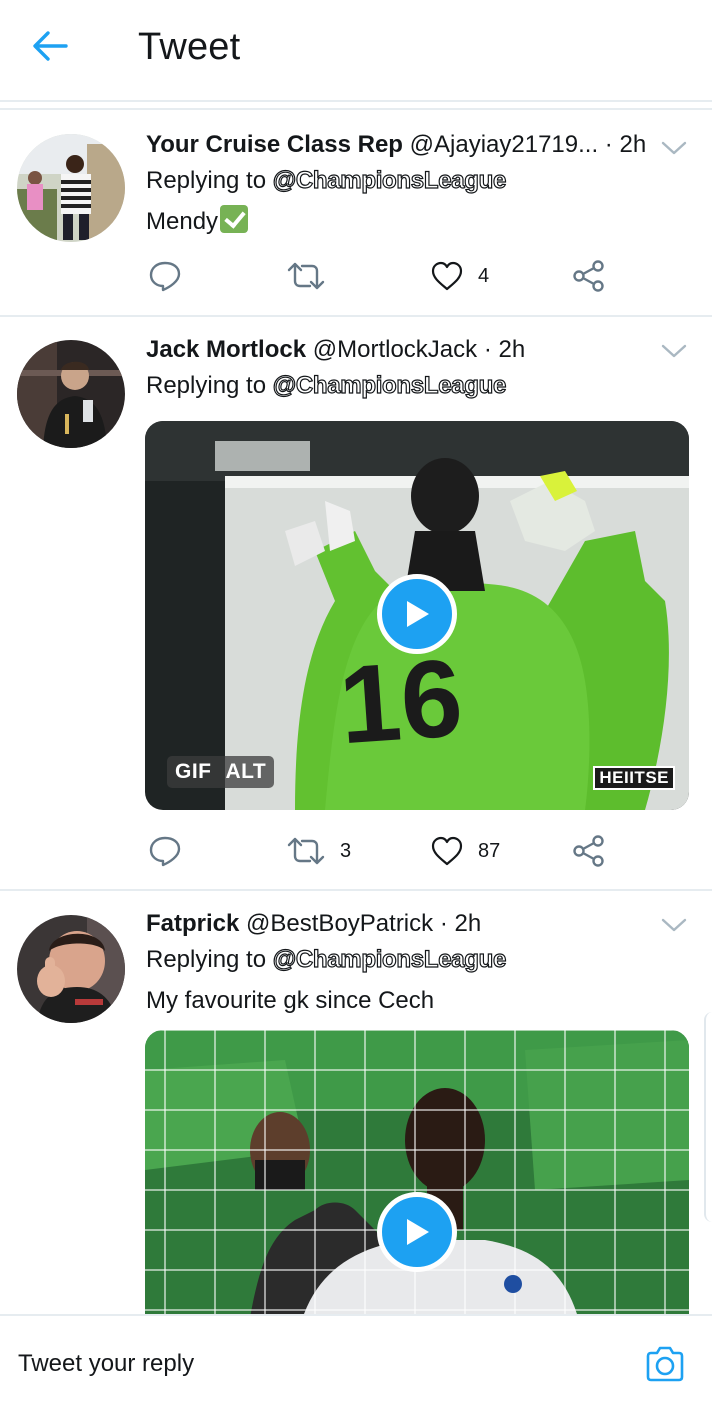  I want to click on retweet-button, so click(313, 276).